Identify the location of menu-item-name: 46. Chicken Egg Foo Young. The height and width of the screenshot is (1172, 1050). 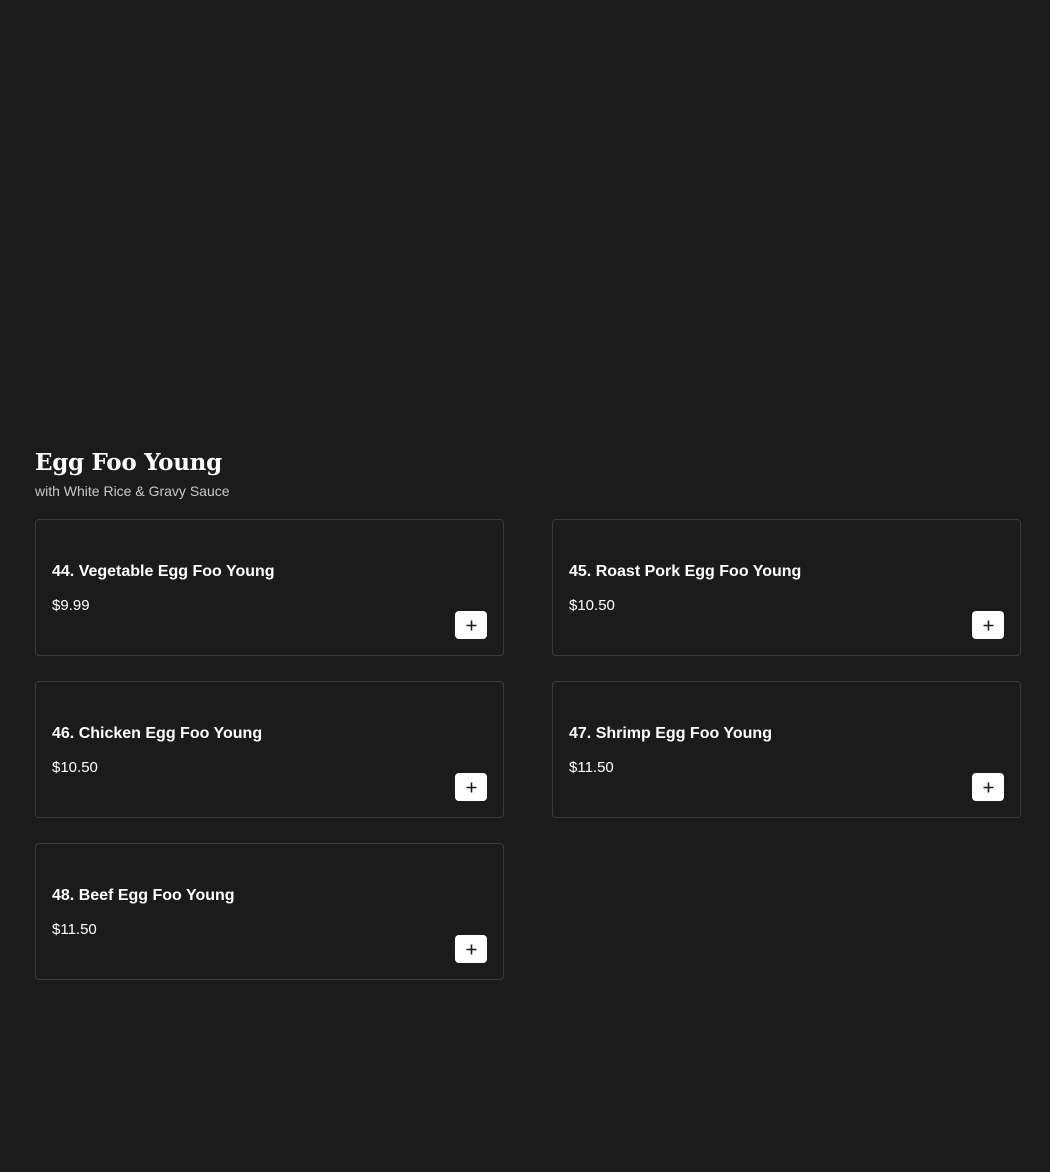
(157, 733).